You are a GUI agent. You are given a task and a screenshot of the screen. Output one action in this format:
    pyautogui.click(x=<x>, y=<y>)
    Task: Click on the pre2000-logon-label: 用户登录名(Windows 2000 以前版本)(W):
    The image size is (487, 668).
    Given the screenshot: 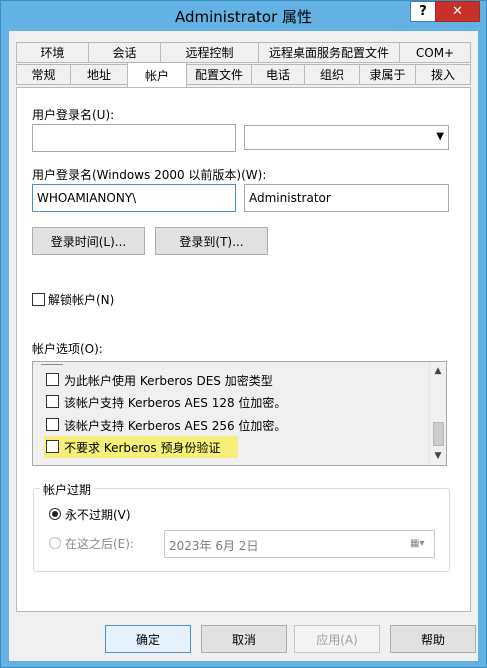 What is the action you would take?
    pyautogui.click(x=149, y=175)
    